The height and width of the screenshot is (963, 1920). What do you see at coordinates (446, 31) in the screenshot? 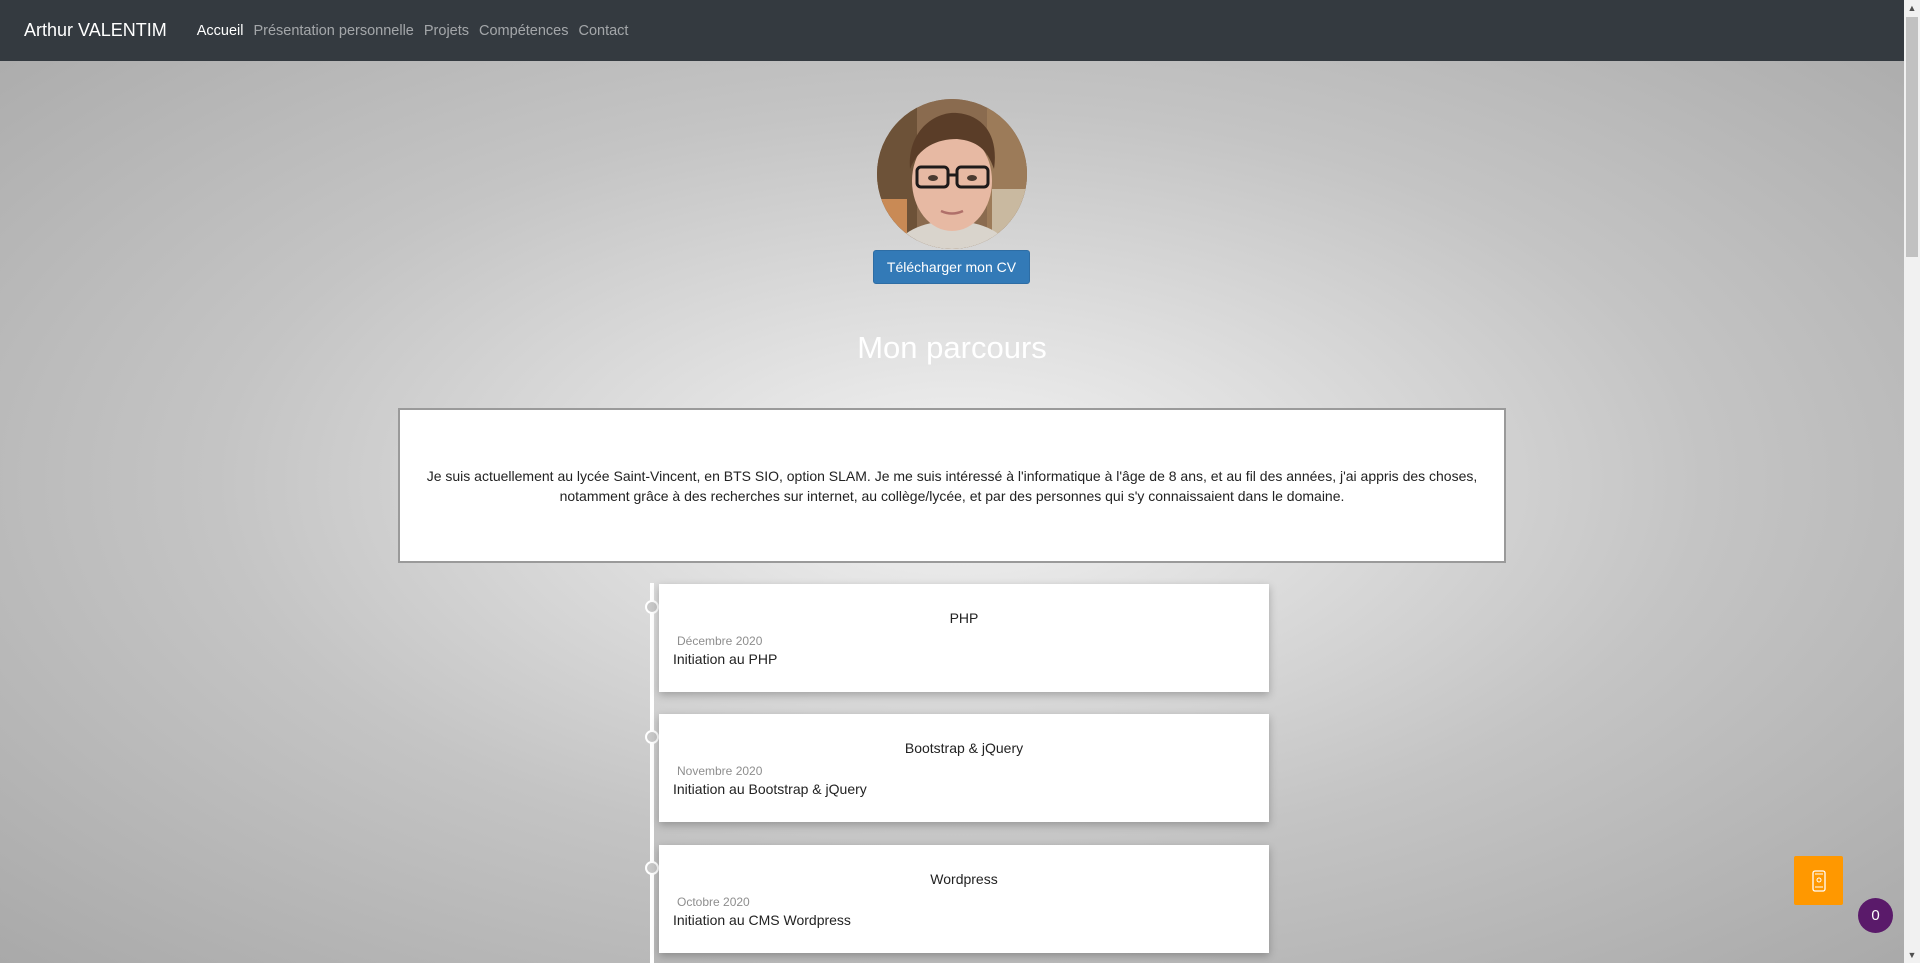
I see `nav-link-projets: Projets` at bounding box center [446, 31].